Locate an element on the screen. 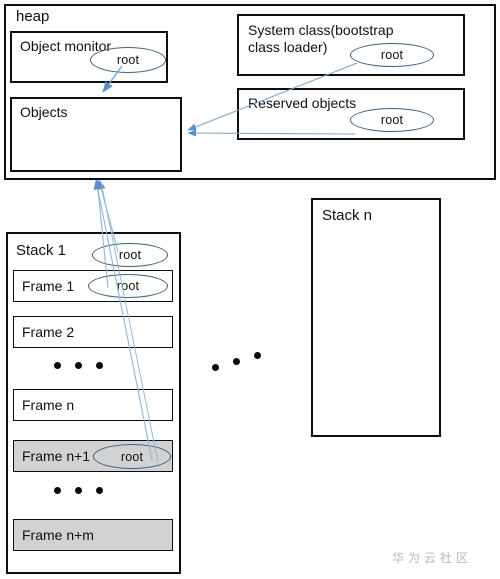 This screenshot has width=500, height=579. stack-n-label: Stack n is located at coordinates (347, 215).